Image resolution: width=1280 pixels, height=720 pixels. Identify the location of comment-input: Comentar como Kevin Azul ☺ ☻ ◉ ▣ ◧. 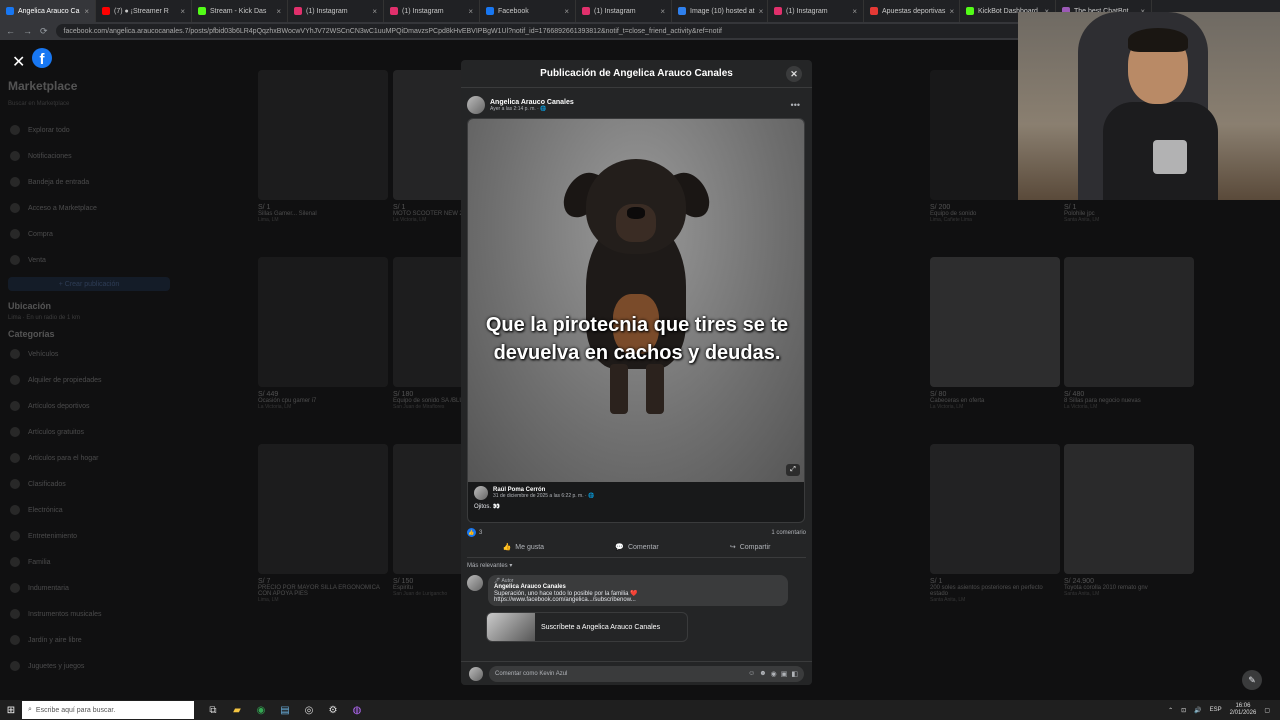
(646, 673).